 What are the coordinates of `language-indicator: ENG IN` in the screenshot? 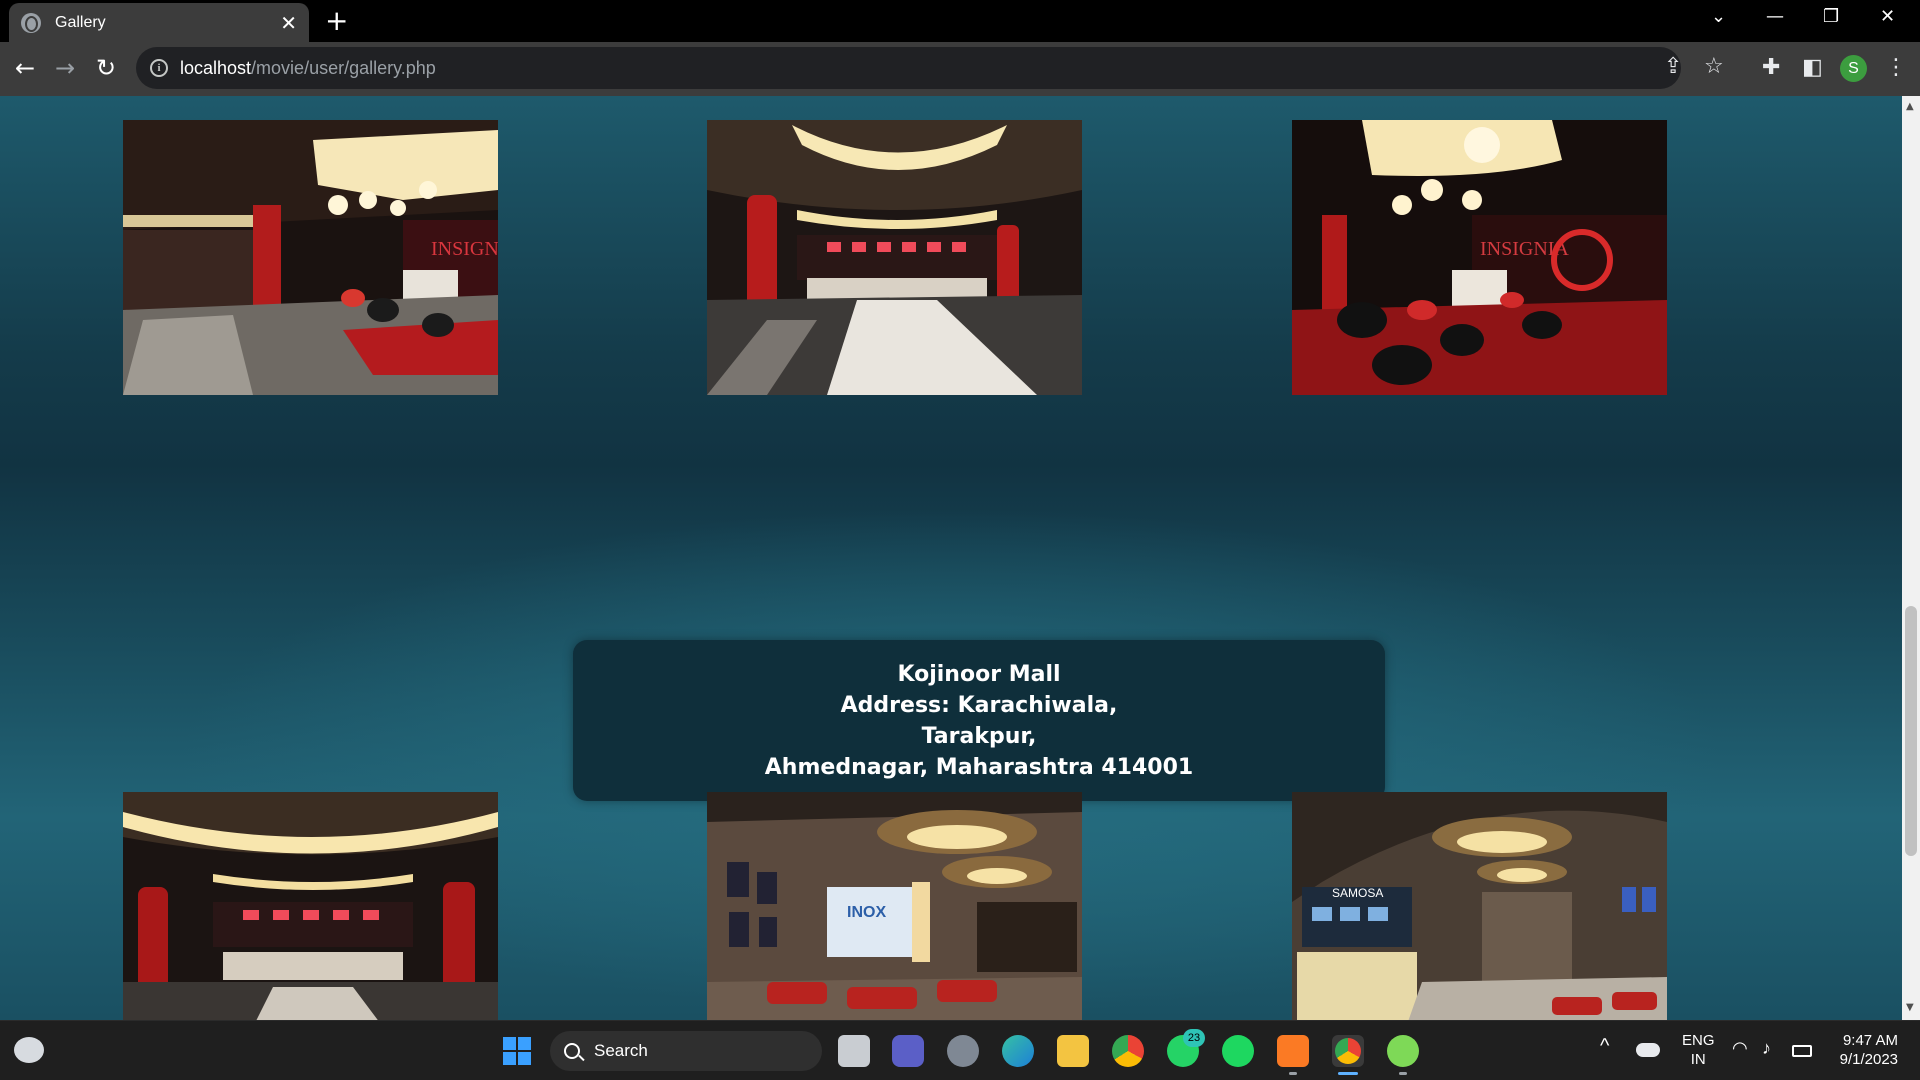 It's located at (1698, 1050).